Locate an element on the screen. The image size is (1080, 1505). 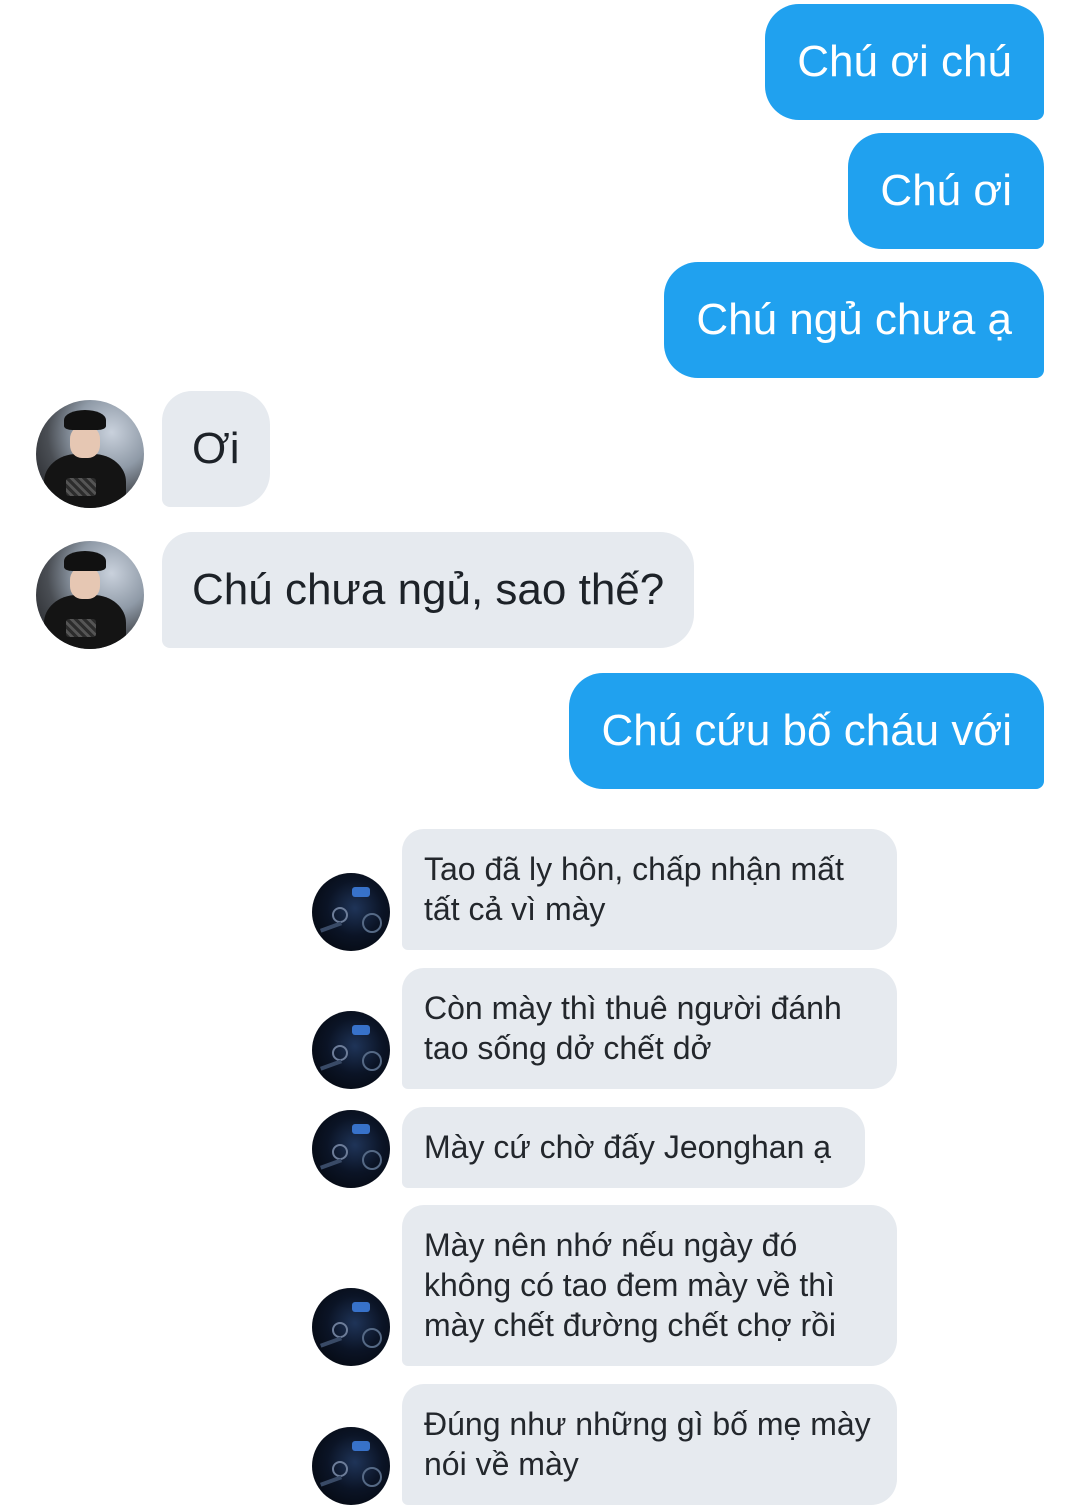
sent-message-bubble: Chú ngủ chưa ạ is located at coordinates (854, 320).